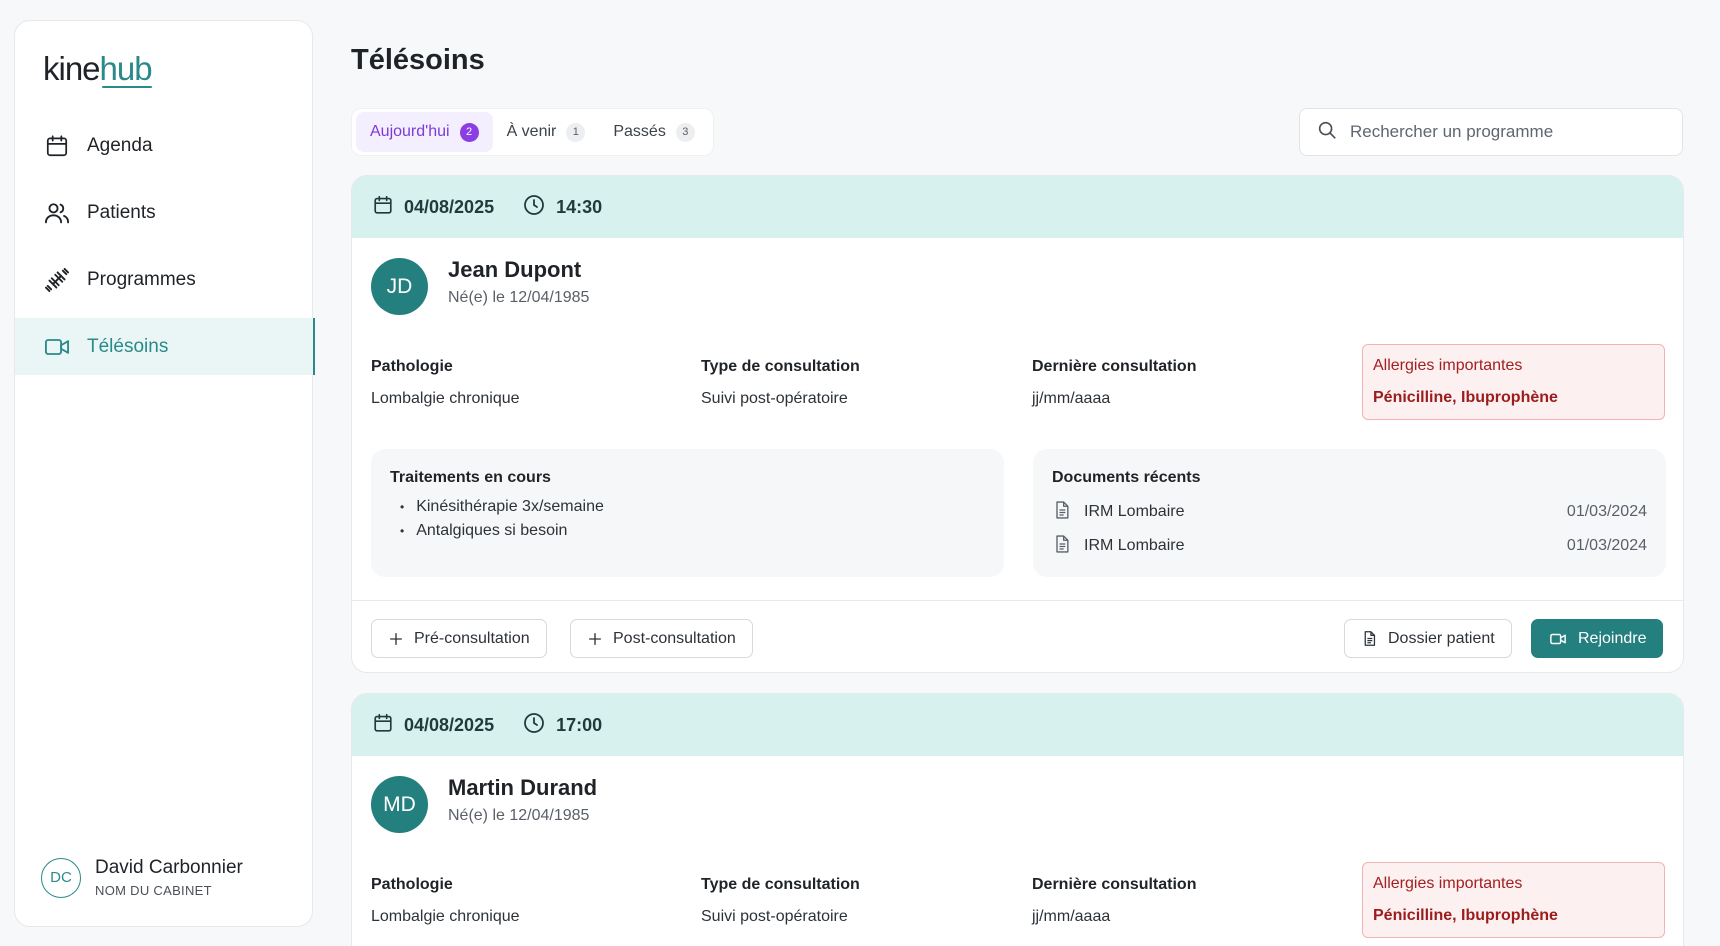 This screenshot has height=946, width=1720. Describe the element at coordinates (576, 132) in the screenshot. I see `tab-count-badge: 1` at that location.